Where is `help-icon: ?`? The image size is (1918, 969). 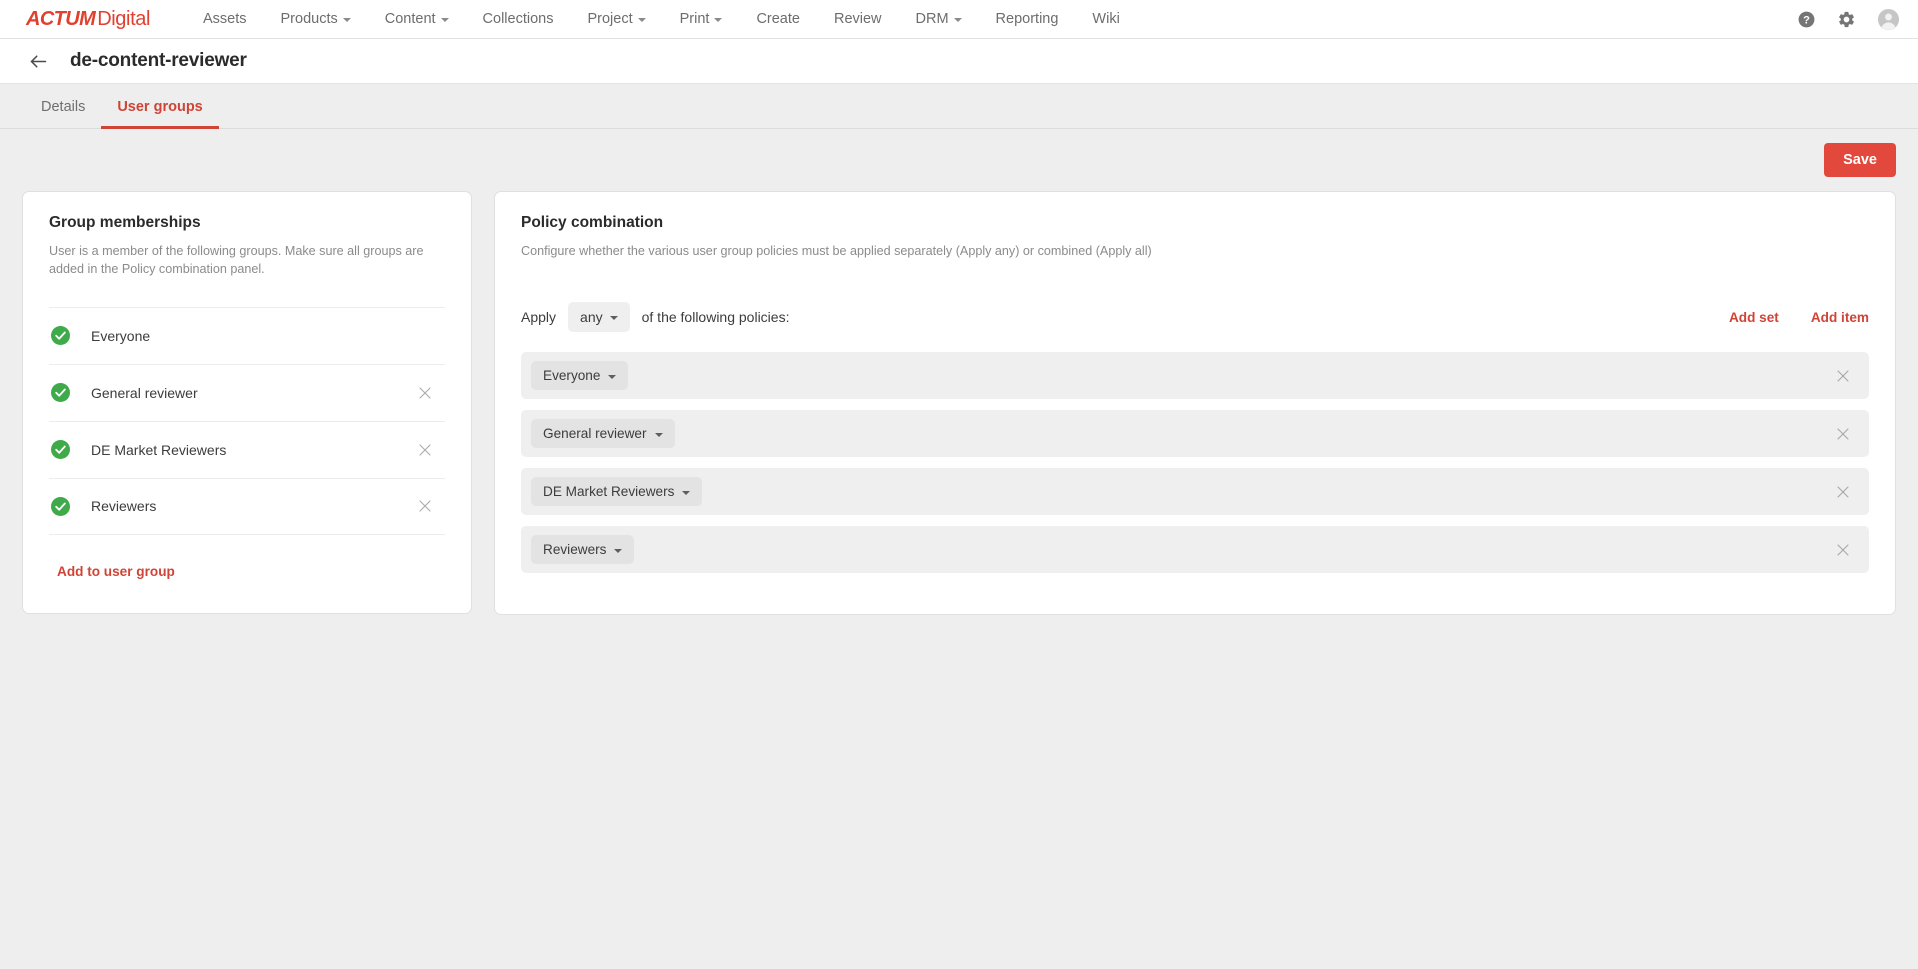
help-icon: ? is located at coordinates (1806, 19).